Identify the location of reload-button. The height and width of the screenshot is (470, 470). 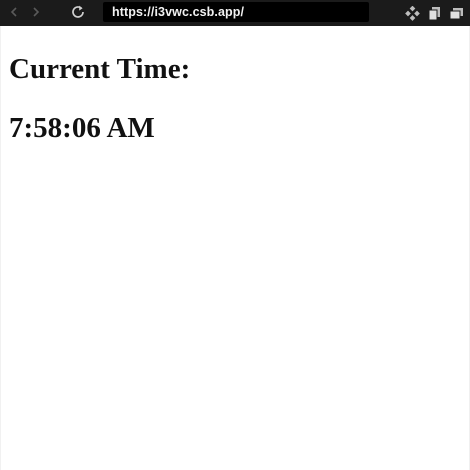
(78, 13).